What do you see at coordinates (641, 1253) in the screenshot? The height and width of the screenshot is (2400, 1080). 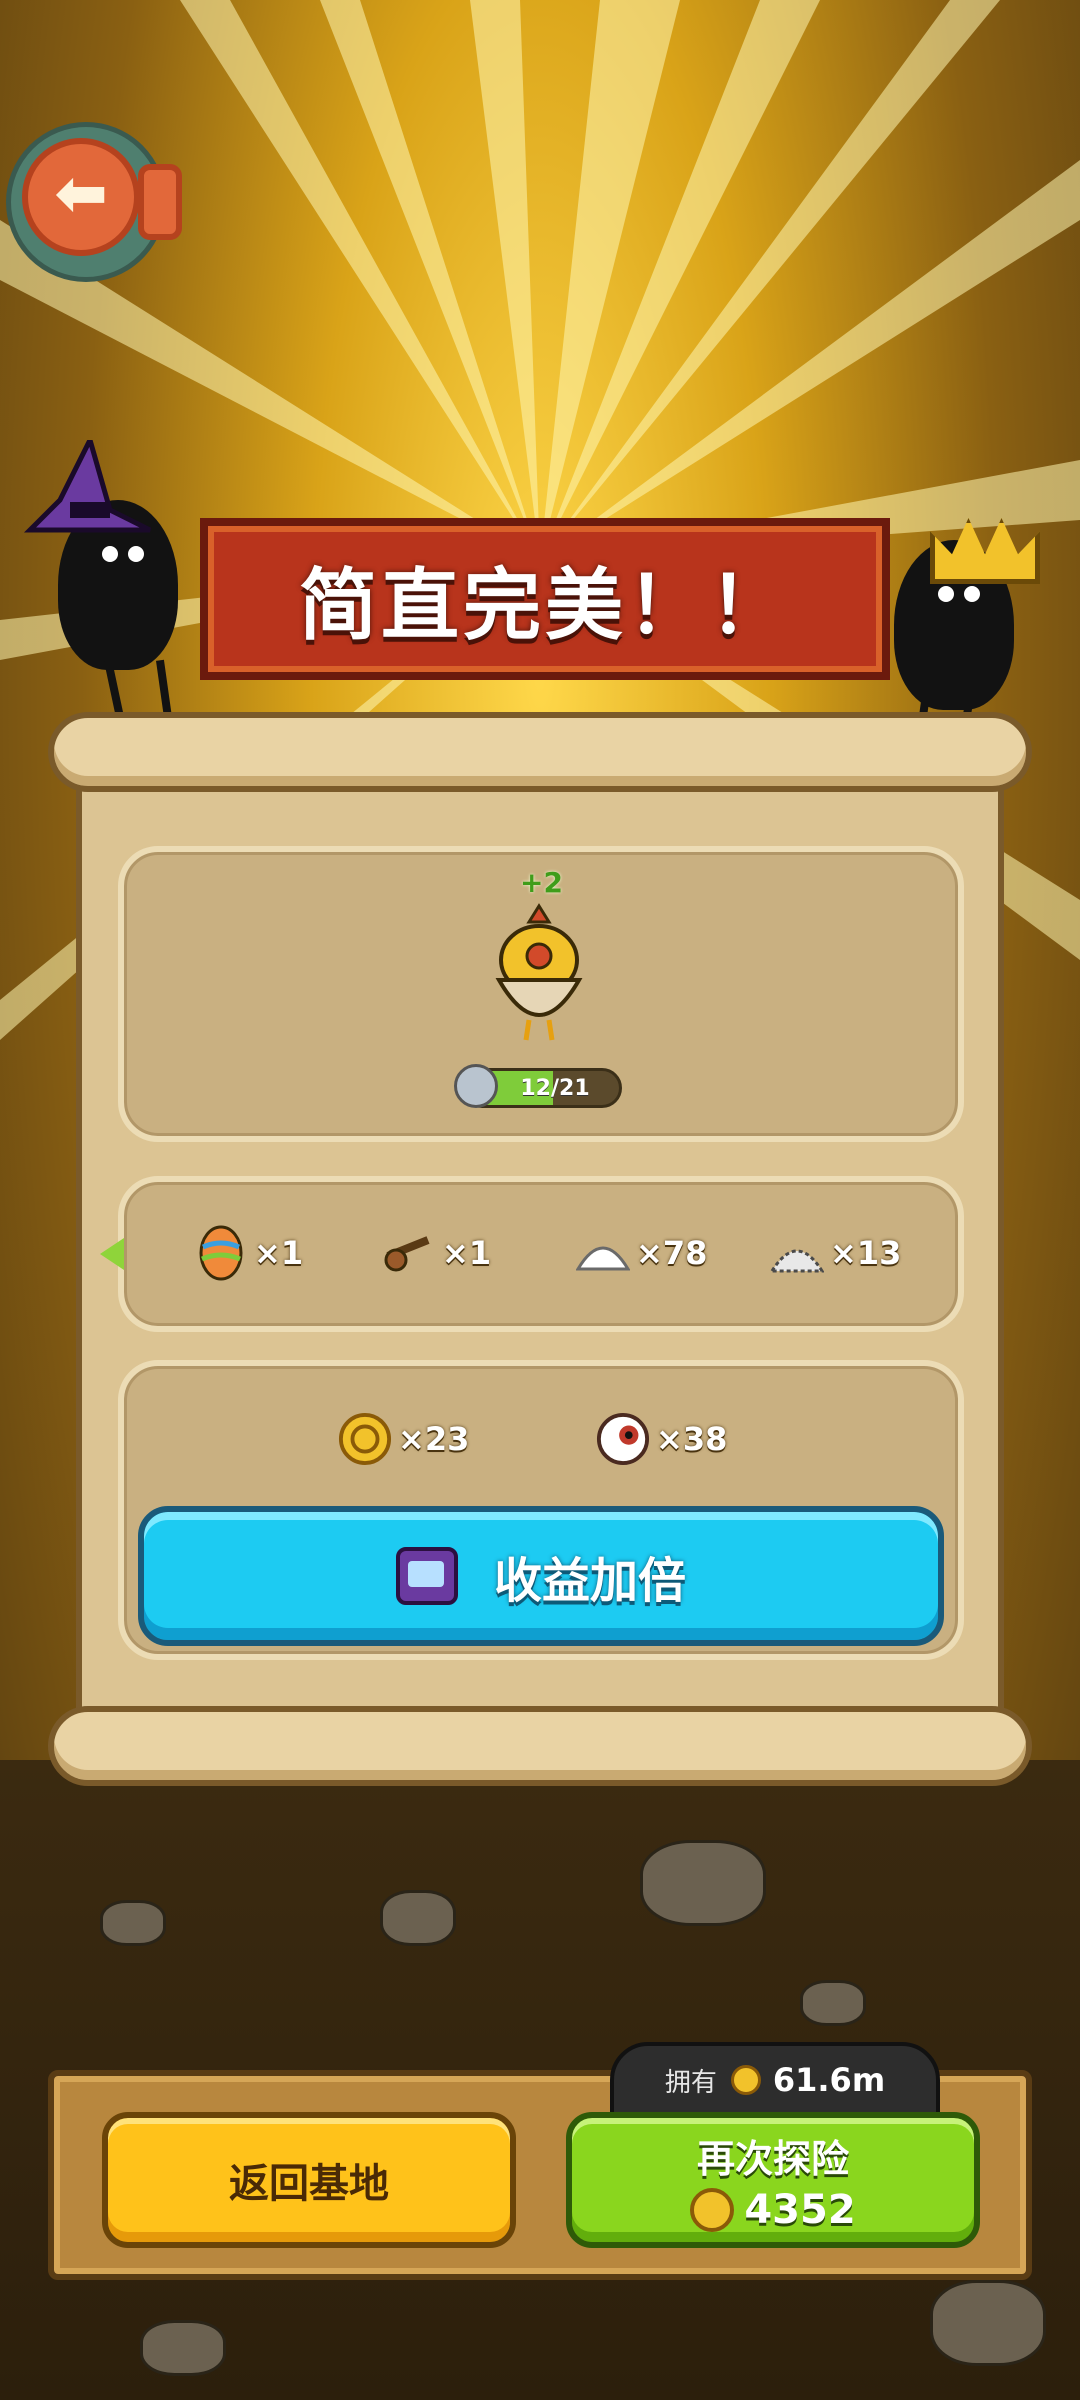 I see `loot-item: ×78` at bounding box center [641, 1253].